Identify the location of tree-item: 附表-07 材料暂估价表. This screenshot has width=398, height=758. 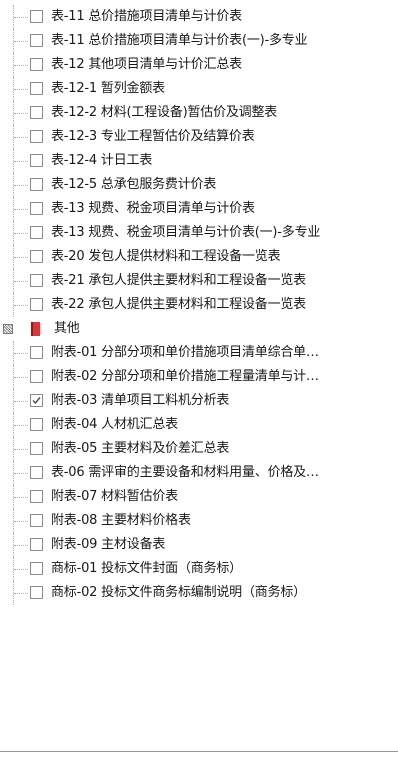
(199, 497).